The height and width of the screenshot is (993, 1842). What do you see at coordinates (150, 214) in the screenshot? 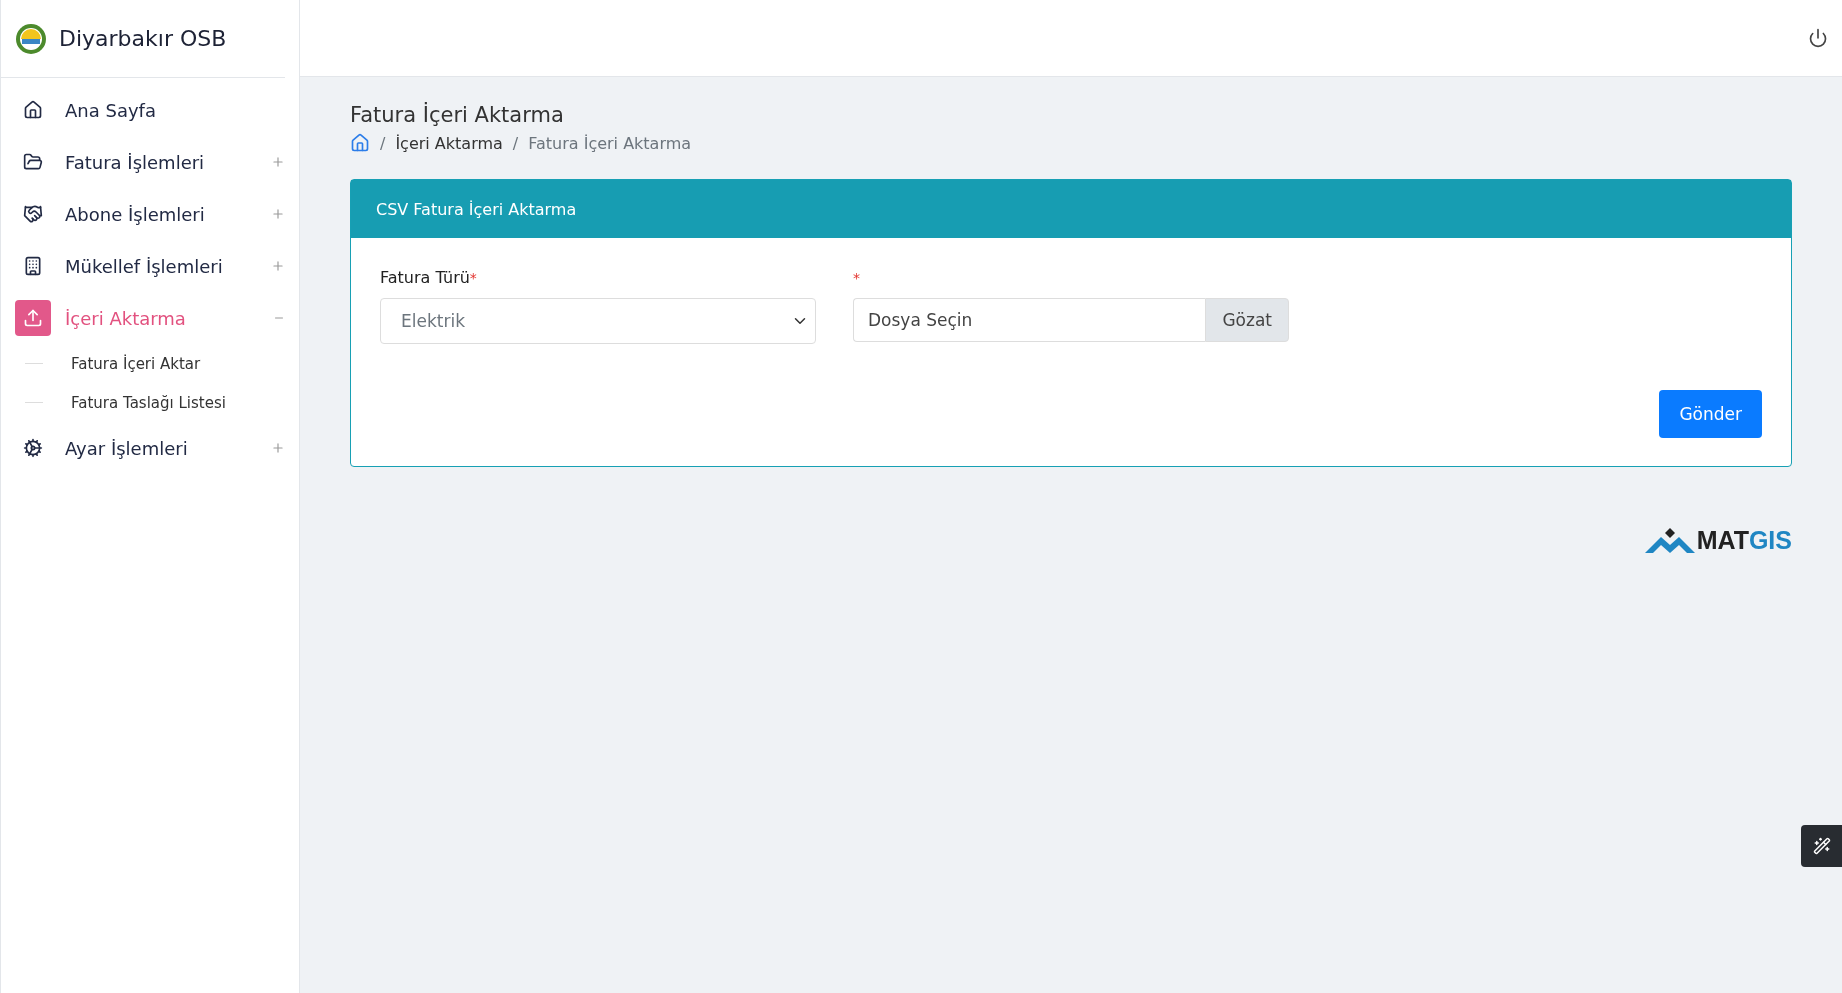
I see `sidebar-item: Abone İşlemleri` at bounding box center [150, 214].